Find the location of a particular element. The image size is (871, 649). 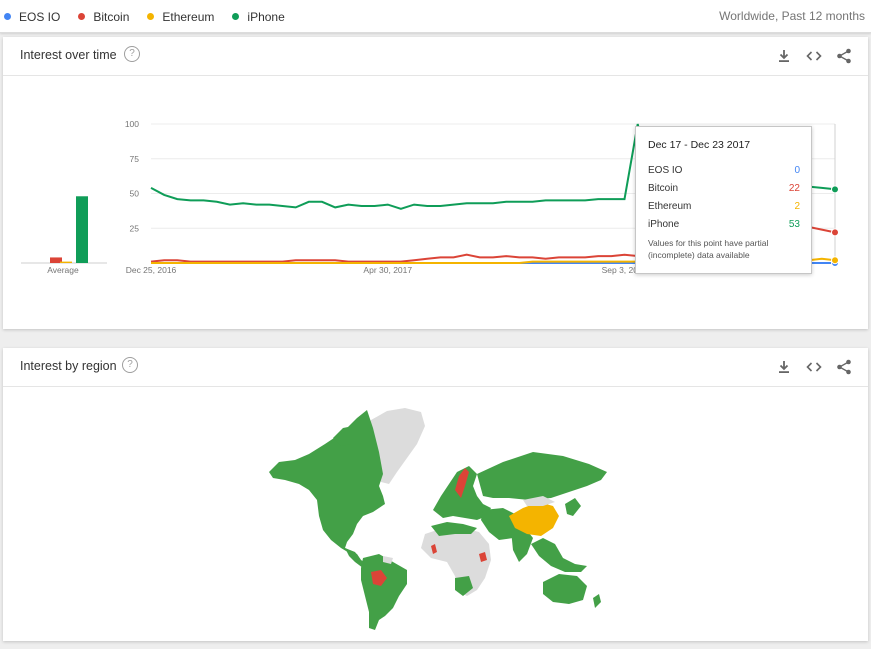

terms-legend: EOS IO Bitcoin Ethereum iPhone is located at coordinates (153, 16).